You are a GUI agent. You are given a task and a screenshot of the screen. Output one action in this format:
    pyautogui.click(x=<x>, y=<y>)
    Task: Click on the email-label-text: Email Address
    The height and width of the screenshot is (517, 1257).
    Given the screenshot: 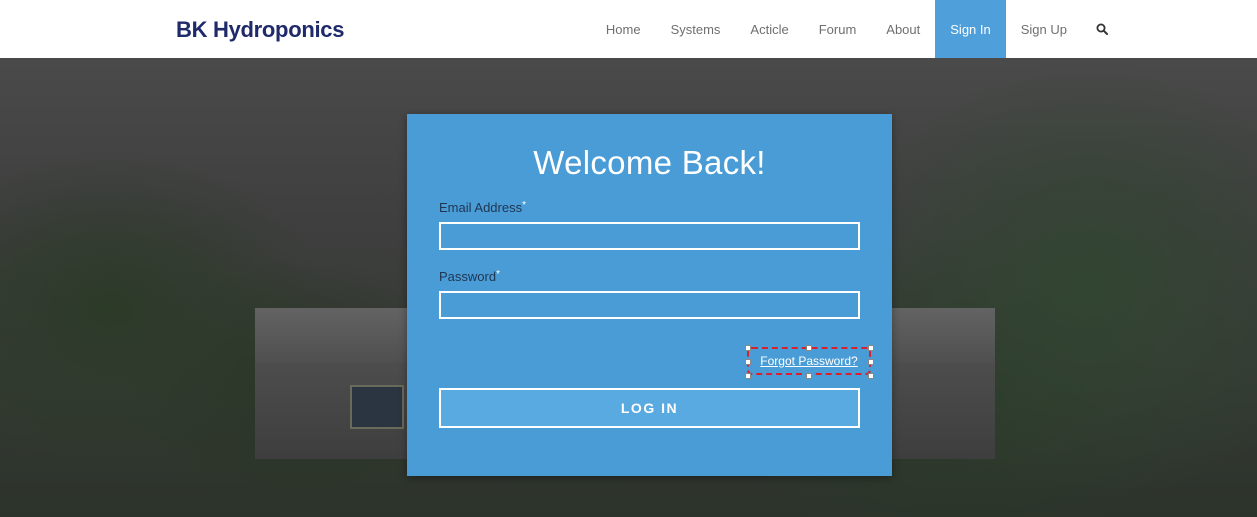 What is the action you would take?
    pyautogui.click(x=481, y=207)
    